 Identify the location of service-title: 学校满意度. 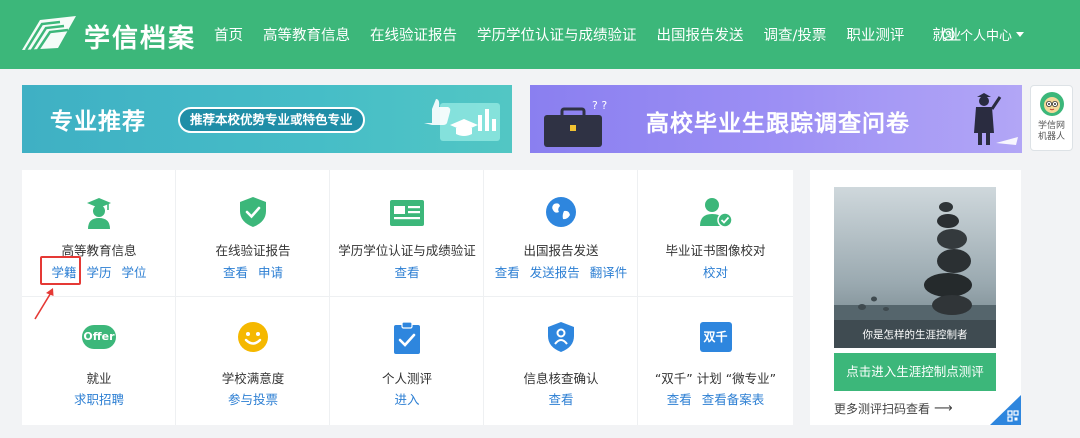
(253, 378).